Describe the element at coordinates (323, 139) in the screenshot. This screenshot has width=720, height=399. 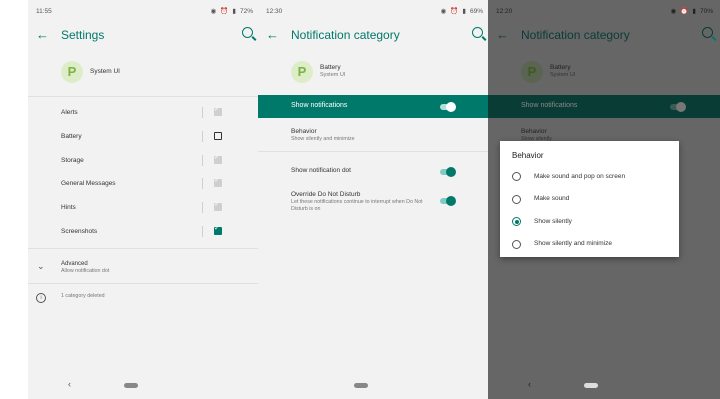
I see `behavior-subtitle: Show silently and minimize` at that location.